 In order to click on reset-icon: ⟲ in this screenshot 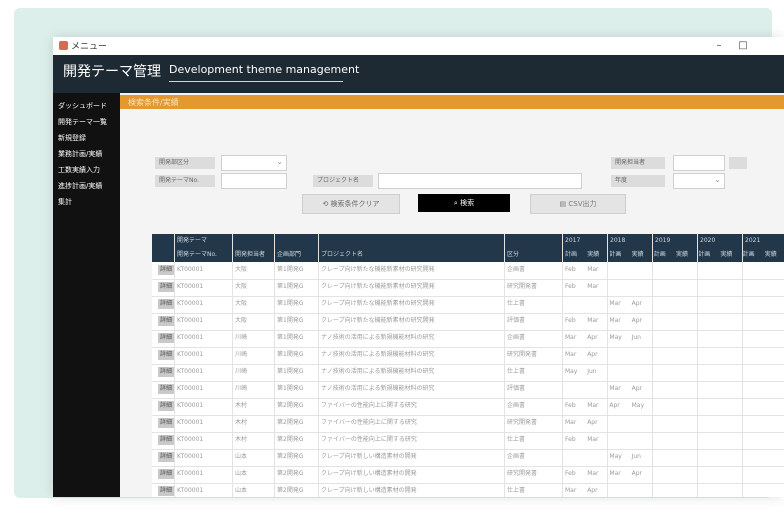, I will do `click(326, 204)`.